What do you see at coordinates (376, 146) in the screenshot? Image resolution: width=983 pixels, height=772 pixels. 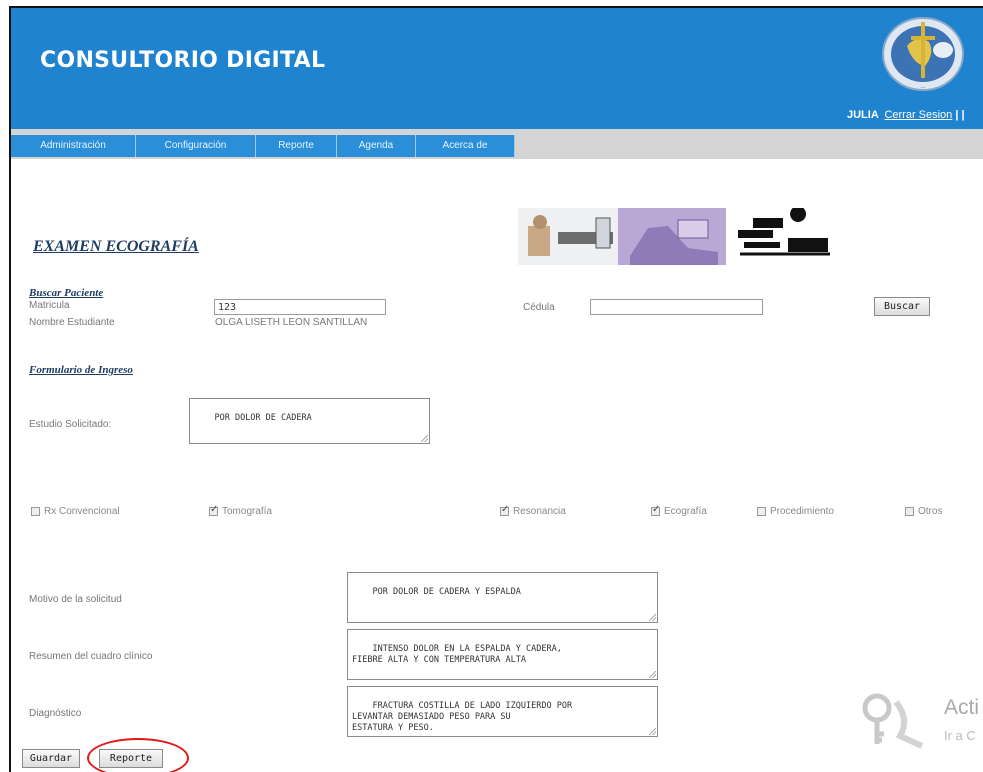 I see `nav-agenda: Agenda` at bounding box center [376, 146].